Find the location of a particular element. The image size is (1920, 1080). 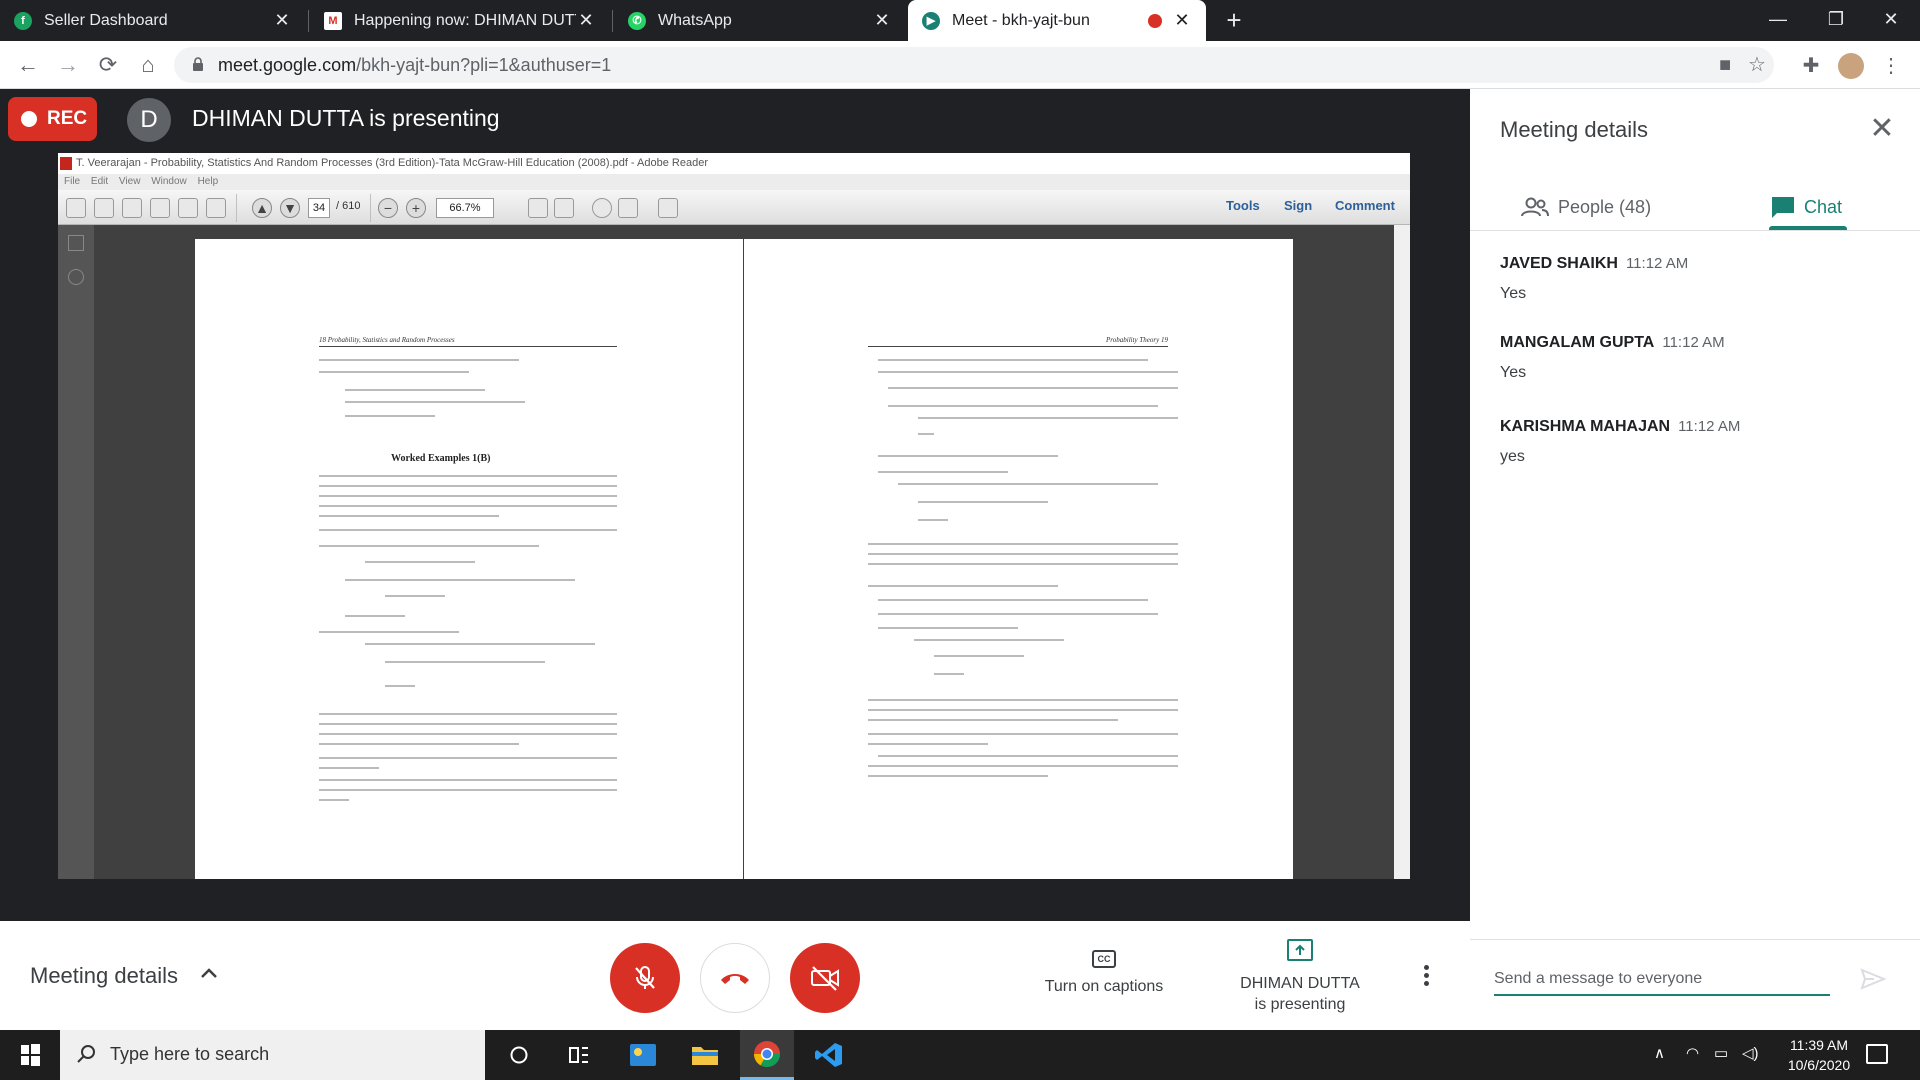

sign-link: Sign is located at coordinates (1298, 205).